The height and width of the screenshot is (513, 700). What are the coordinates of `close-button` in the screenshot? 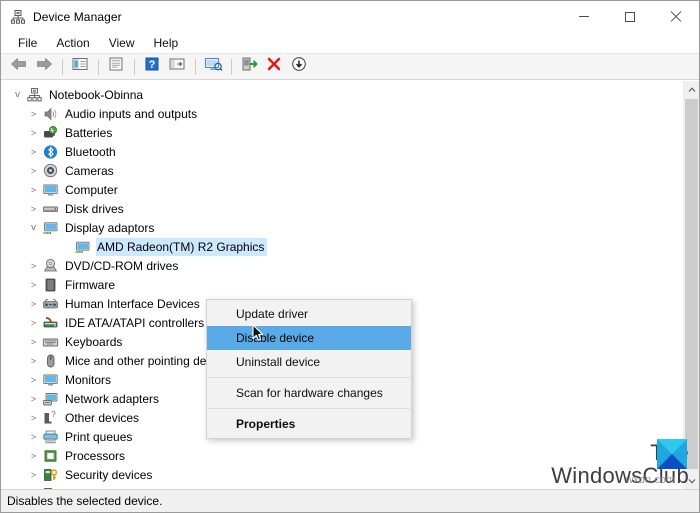 It's located at (676, 16).